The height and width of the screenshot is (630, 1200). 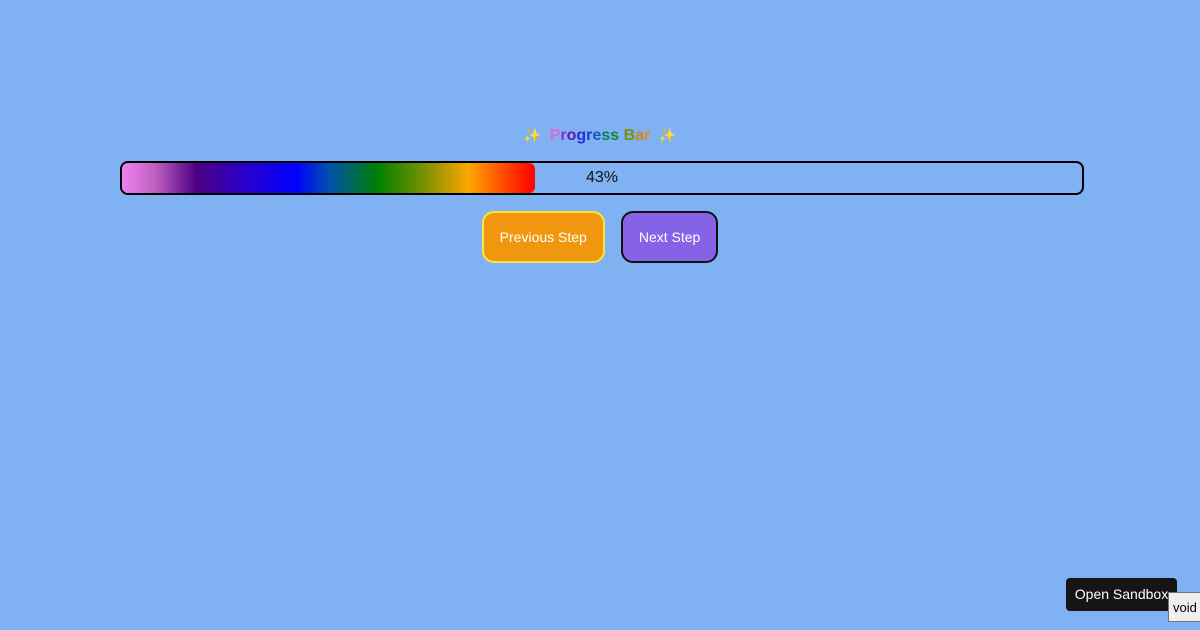 I want to click on step-buttons: Previous Step Next Step, so click(x=600, y=237).